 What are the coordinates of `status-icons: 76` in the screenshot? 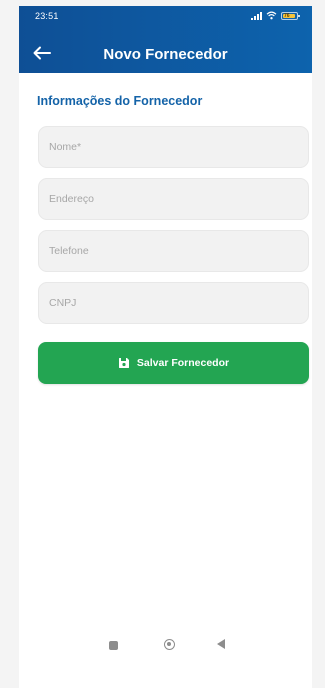 It's located at (275, 15).